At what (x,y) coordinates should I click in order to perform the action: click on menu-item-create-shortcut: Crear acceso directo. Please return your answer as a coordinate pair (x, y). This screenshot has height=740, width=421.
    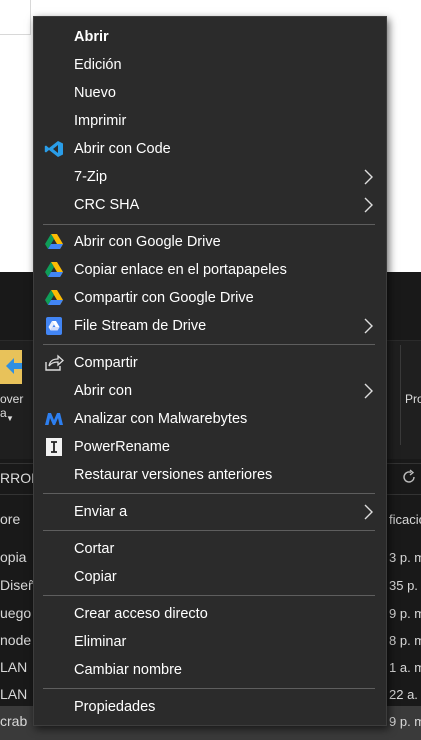
    Looking at the image, I should click on (210, 614).